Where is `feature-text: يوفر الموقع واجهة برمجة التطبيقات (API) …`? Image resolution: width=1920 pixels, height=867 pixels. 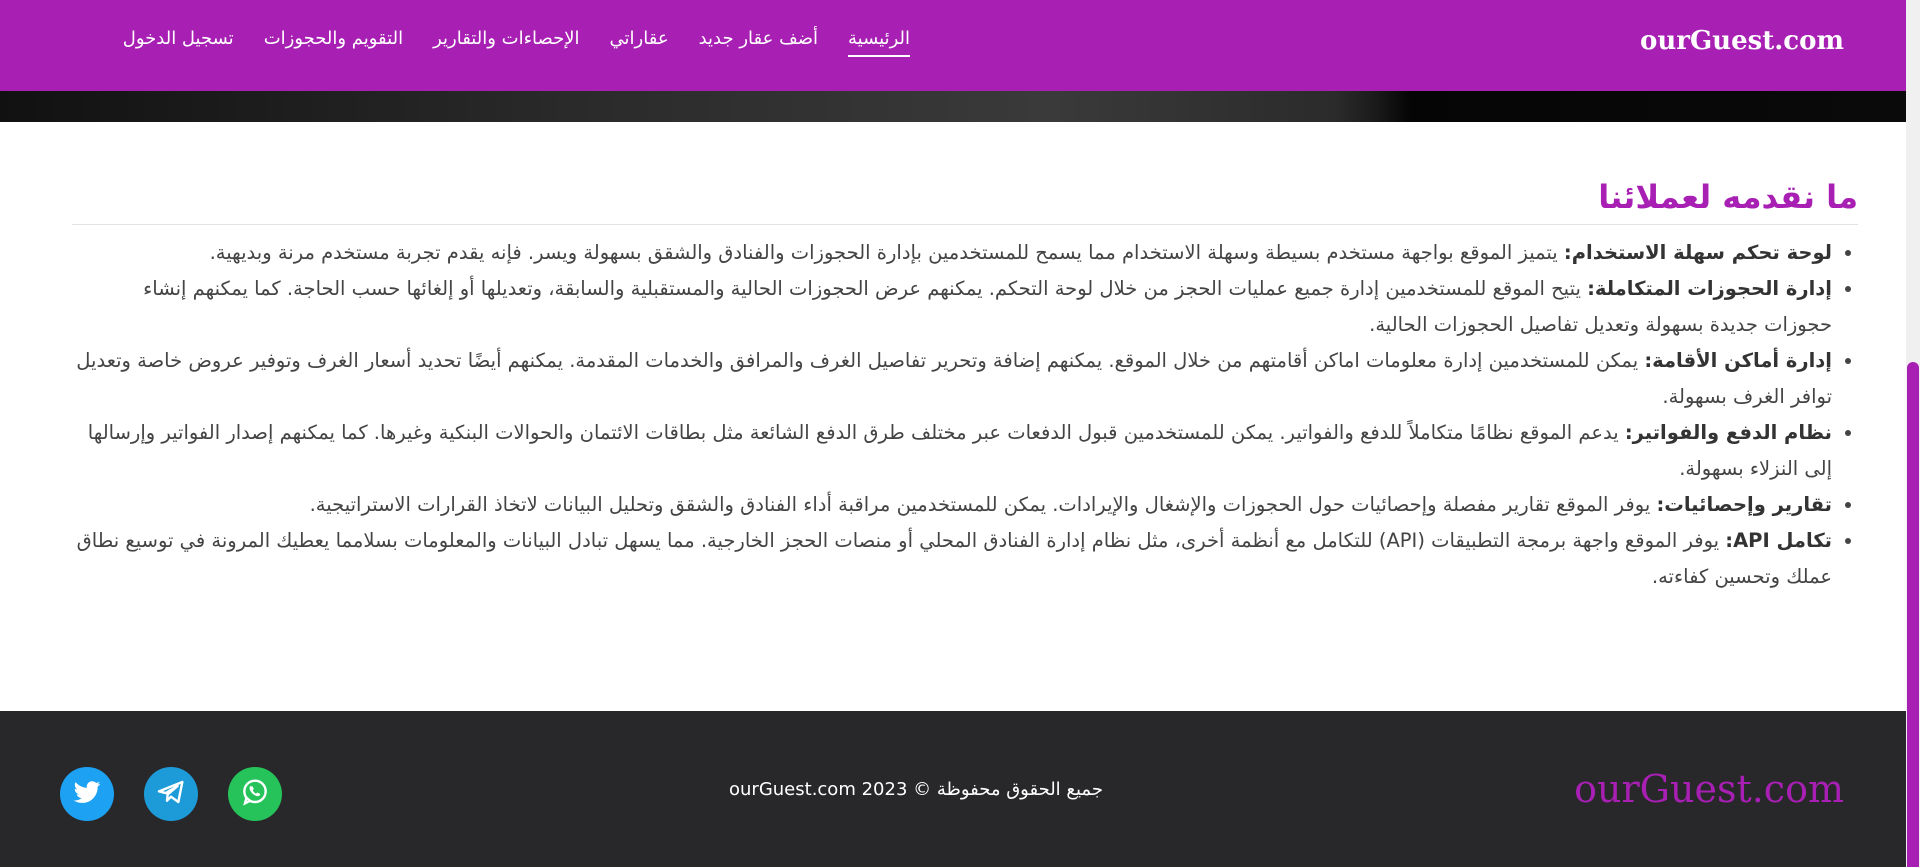
feature-text: يوفر الموقع واجهة برمجة التطبيقات (API) … is located at coordinates (954, 558).